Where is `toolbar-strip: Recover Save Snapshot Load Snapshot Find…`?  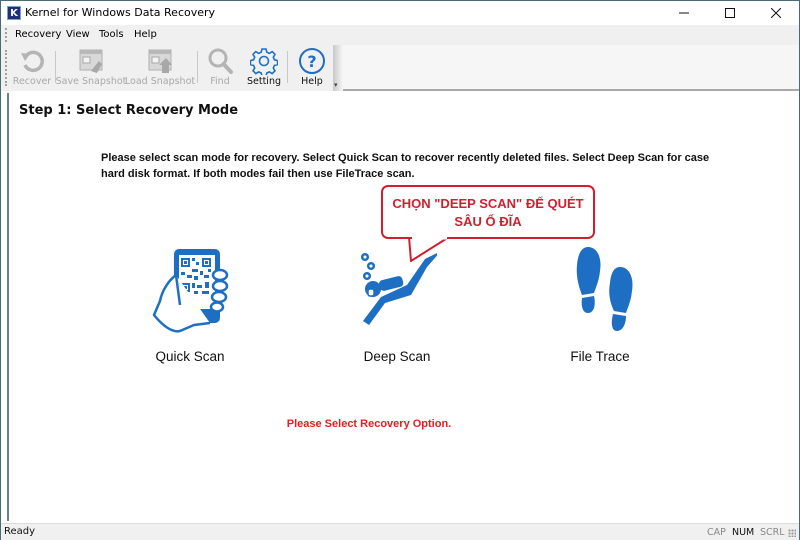 toolbar-strip: Recover Save Snapshot Load Snapshot Find… is located at coordinates (171, 68).